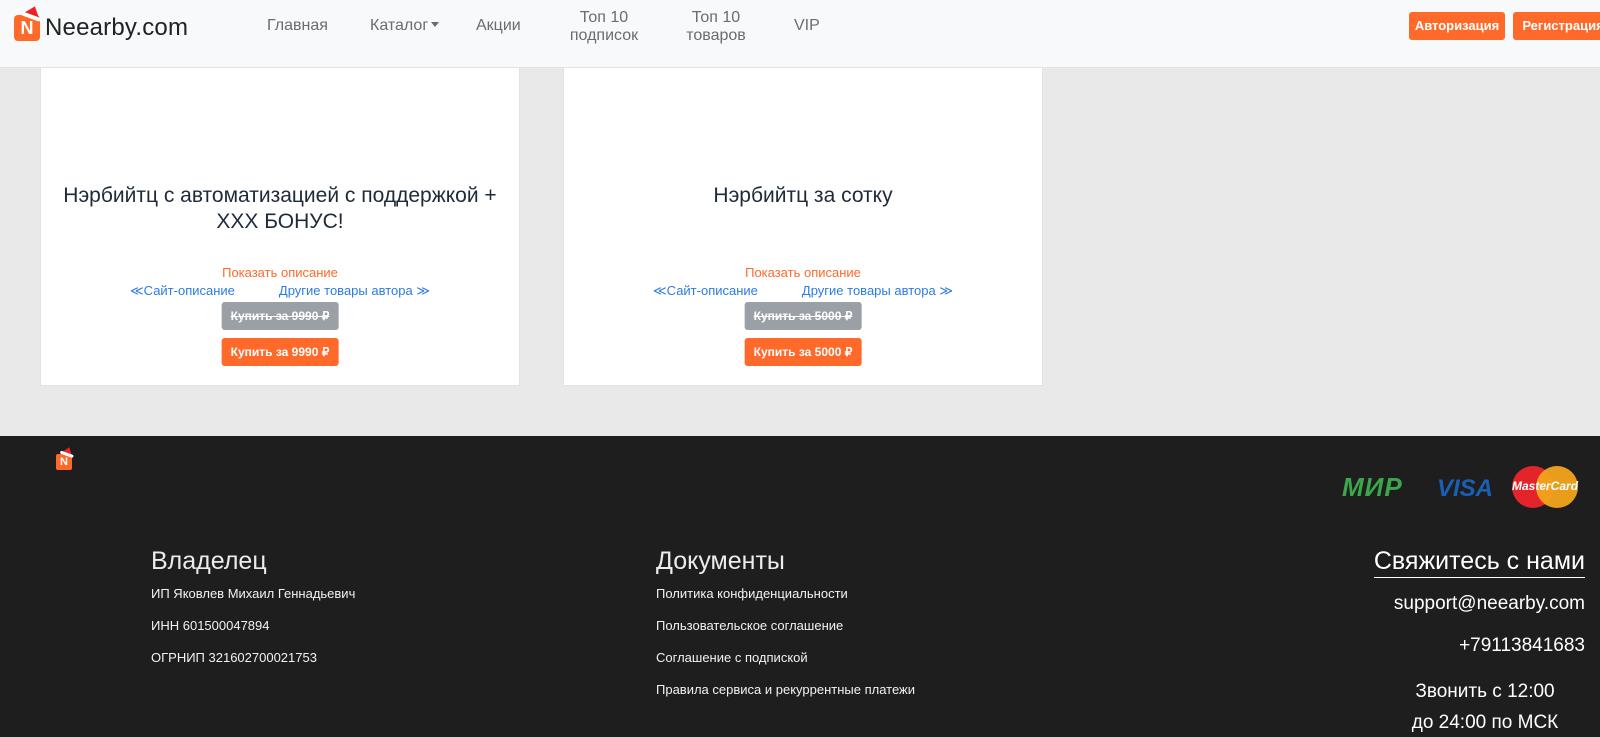 The image size is (1600, 737). I want to click on mastercard-label: MasterCard, so click(1545, 486).